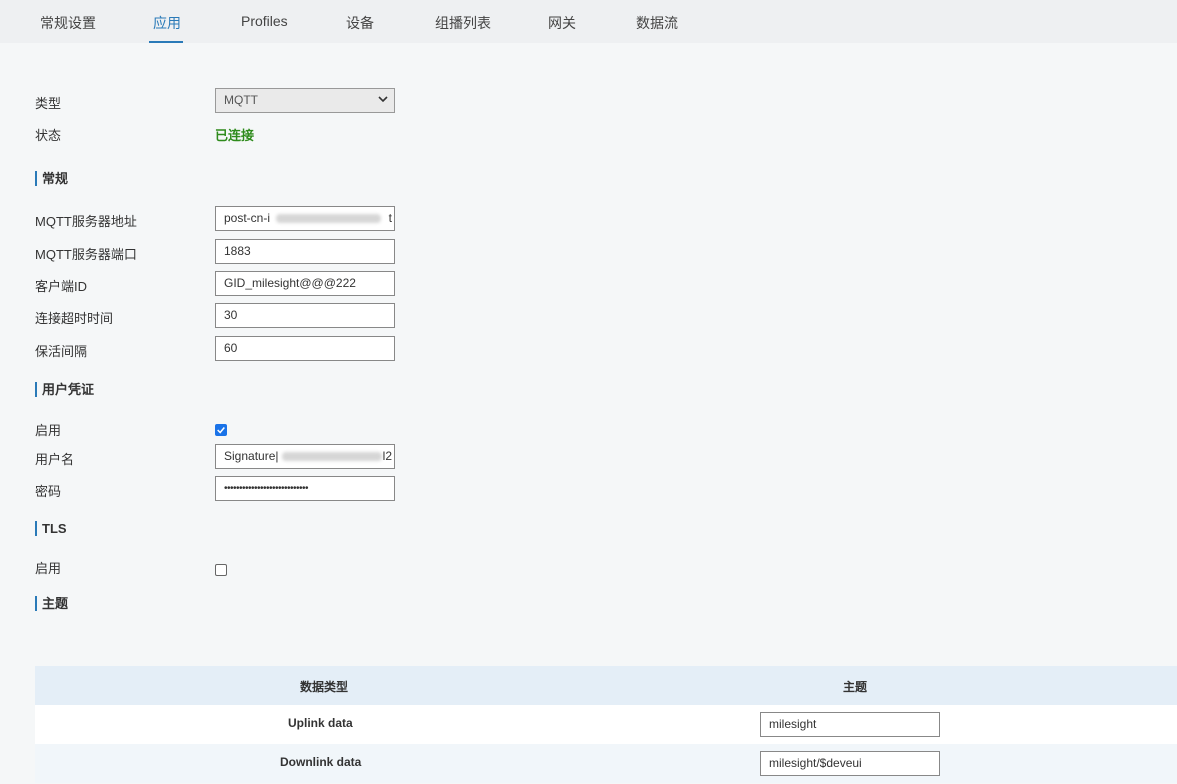 The width and height of the screenshot is (1177, 784). I want to click on username-tail: l2, so click(387, 456).